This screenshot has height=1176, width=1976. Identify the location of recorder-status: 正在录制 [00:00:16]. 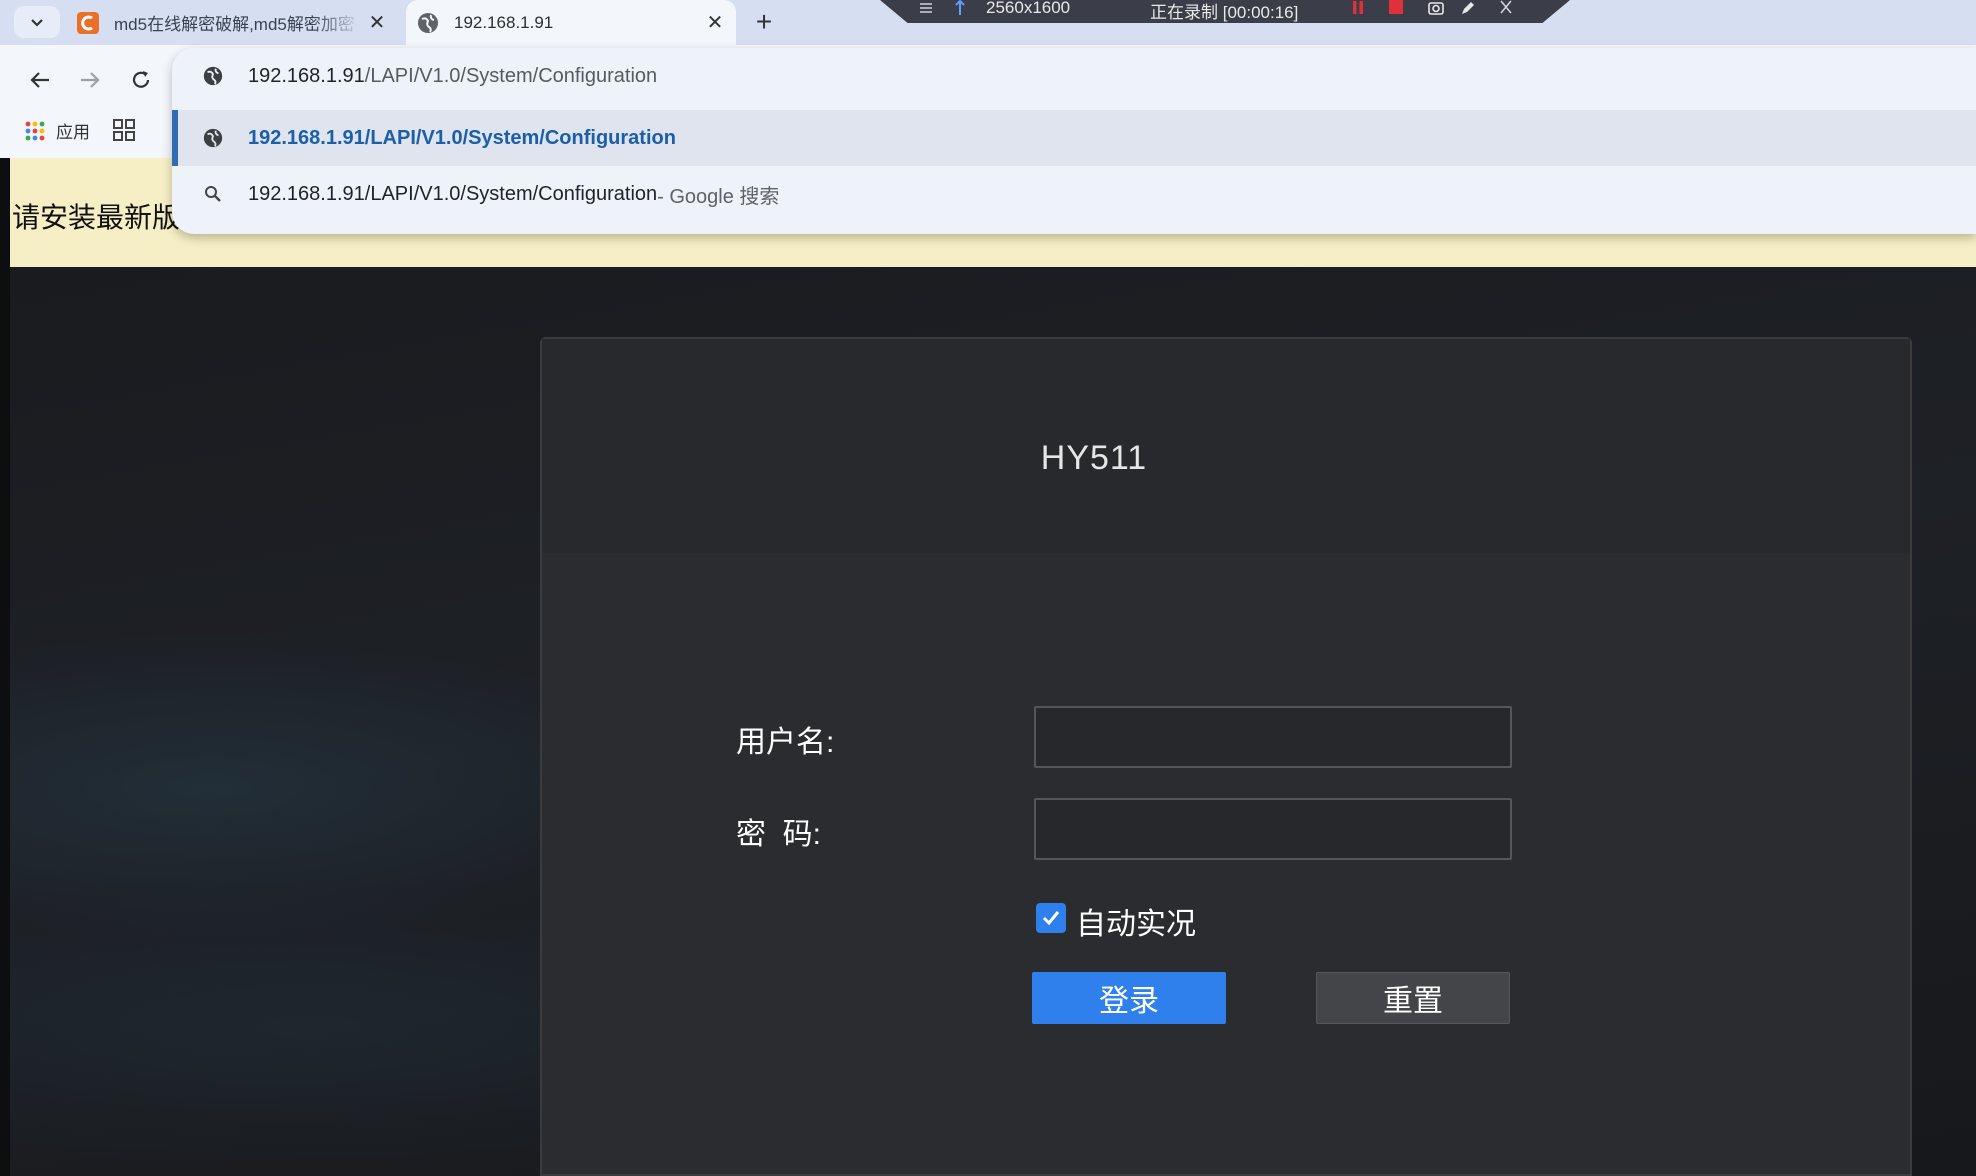
(1224, 12).